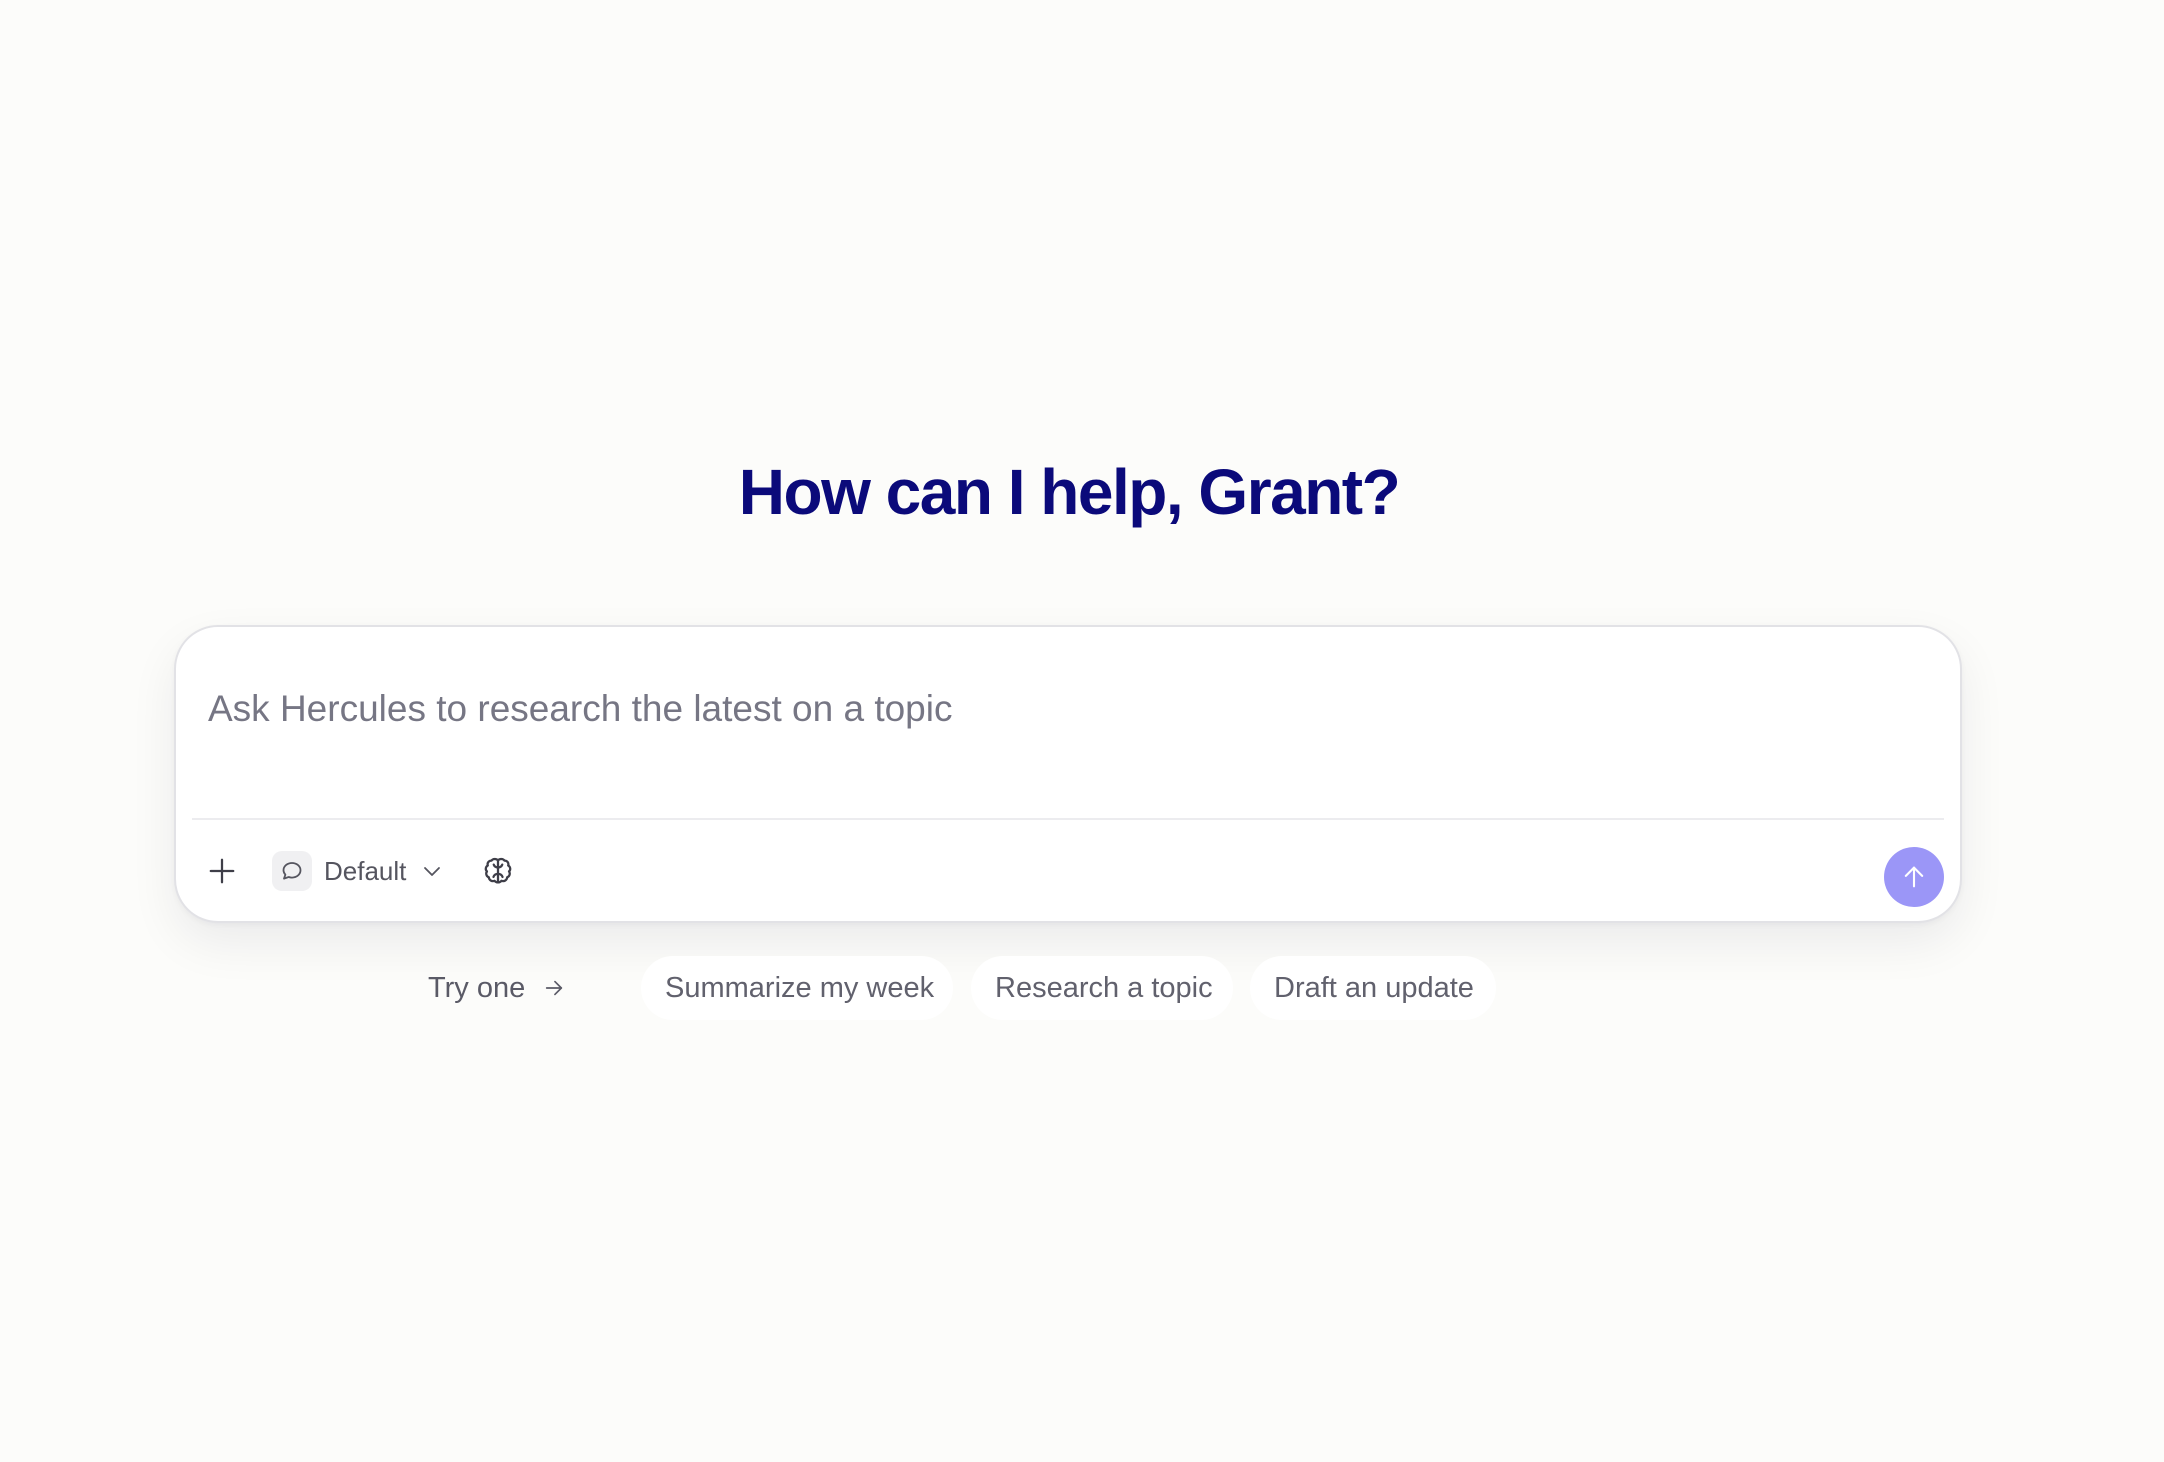 The height and width of the screenshot is (1462, 2164). What do you see at coordinates (1069, 492) in the screenshot?
I see `page-title: How can I help, Grant?` at bounding box center [1069, 492].